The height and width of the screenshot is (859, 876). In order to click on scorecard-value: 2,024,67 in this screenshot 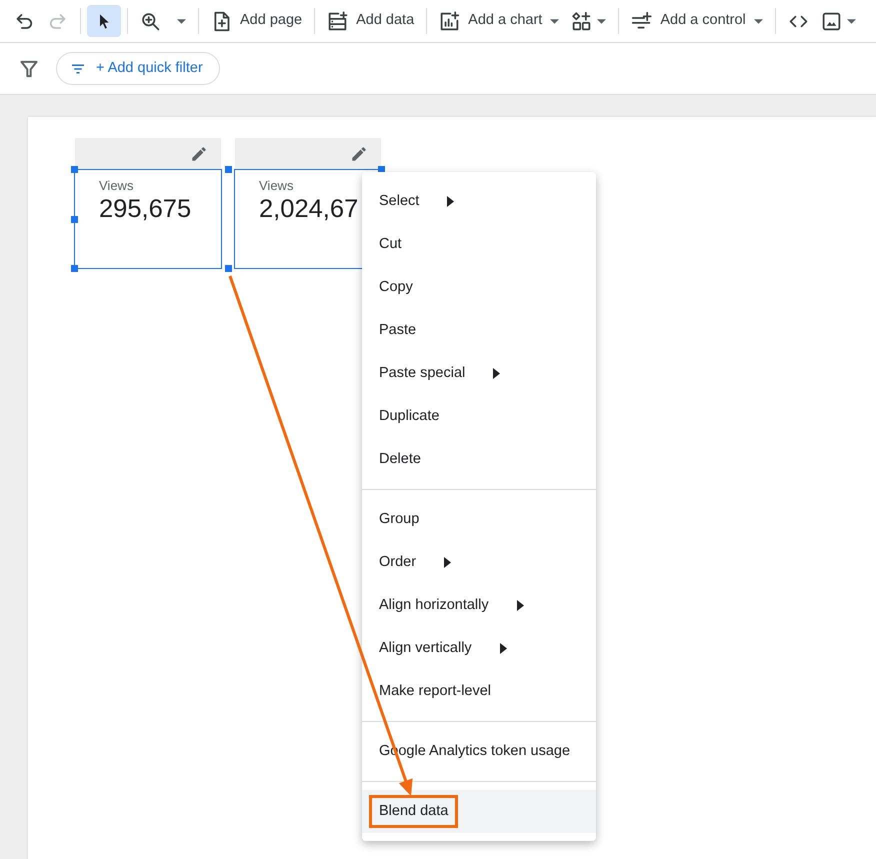, I will do `click(309, 209)`.